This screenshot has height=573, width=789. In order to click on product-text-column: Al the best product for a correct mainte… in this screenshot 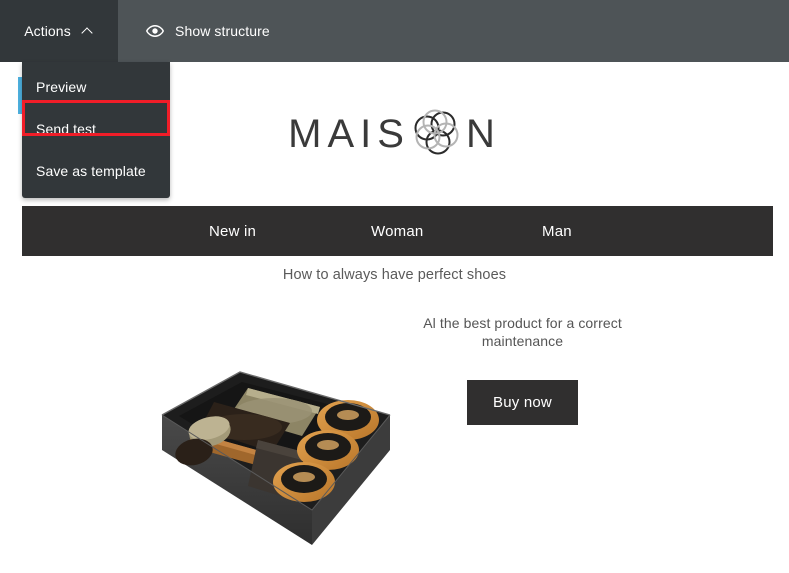, I will do `click(522, 369)`.